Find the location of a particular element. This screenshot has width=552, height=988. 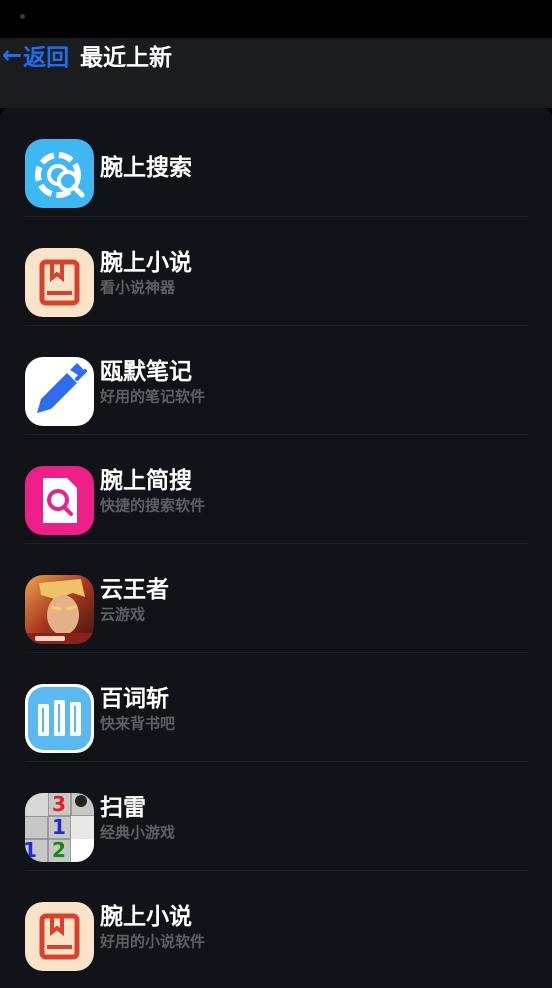

camera-dot is located at coordinates (22, 16).